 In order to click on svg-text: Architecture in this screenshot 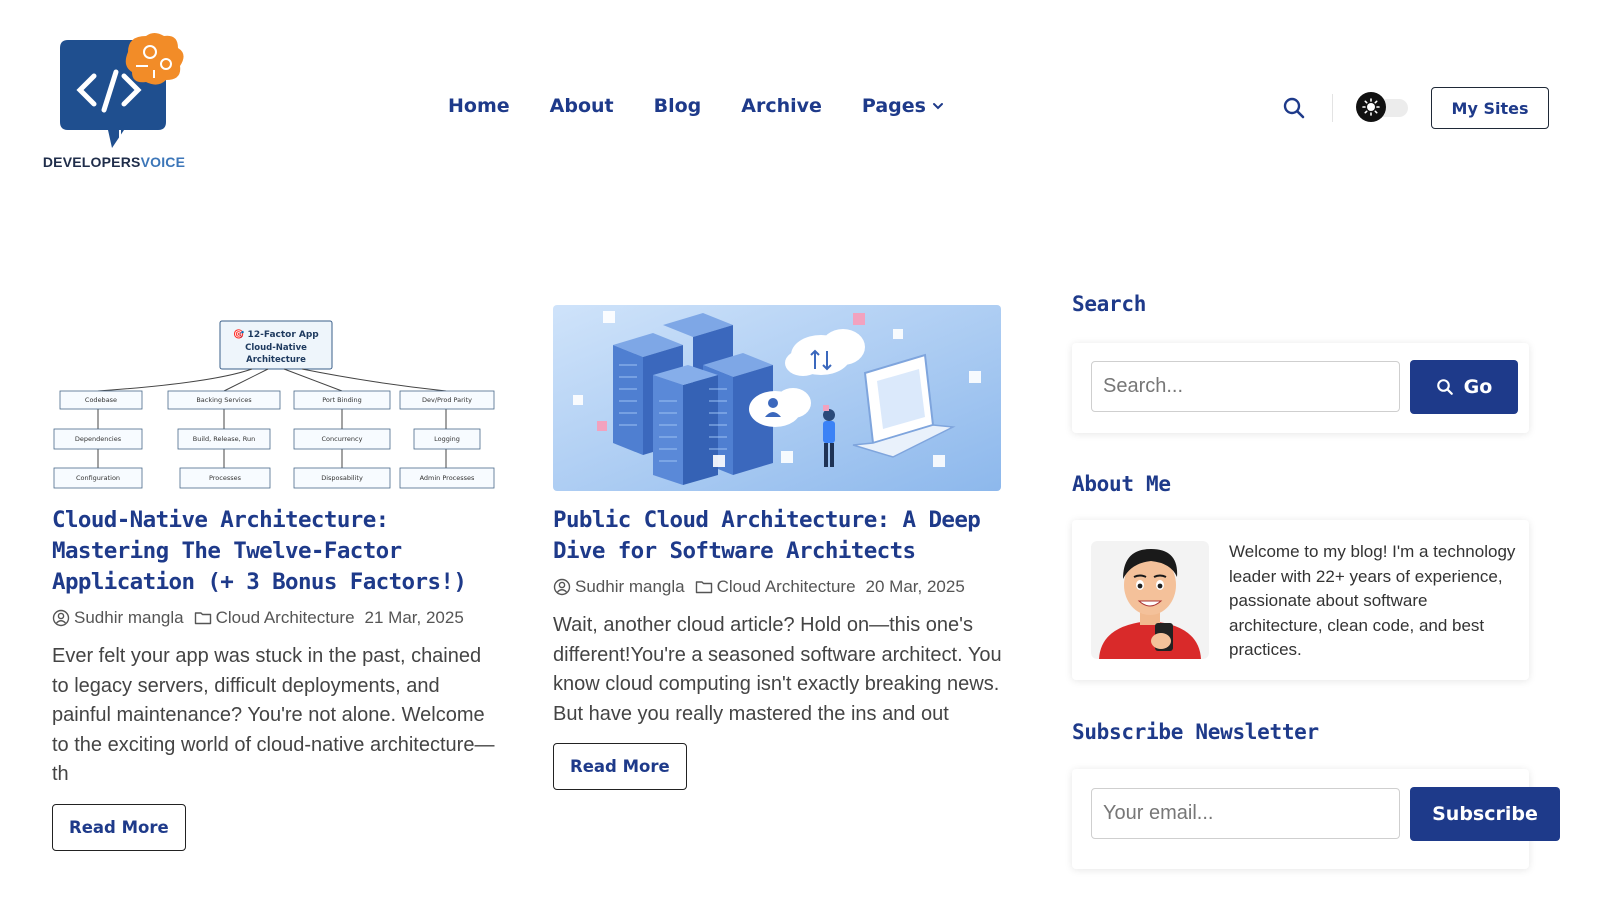, I will do `click(276, 360)`.